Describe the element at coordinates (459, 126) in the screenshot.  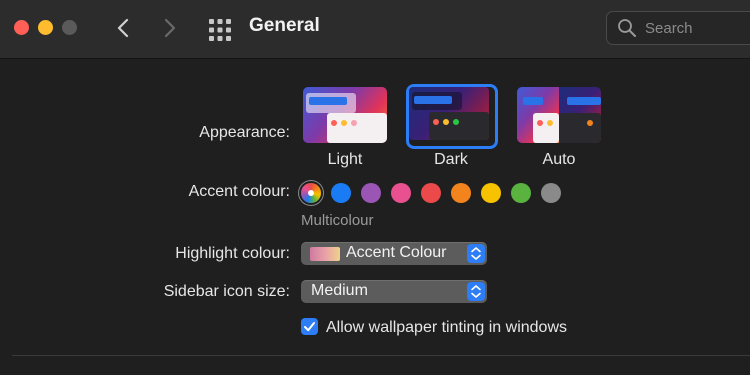
I see `dark-window-front` at that location.